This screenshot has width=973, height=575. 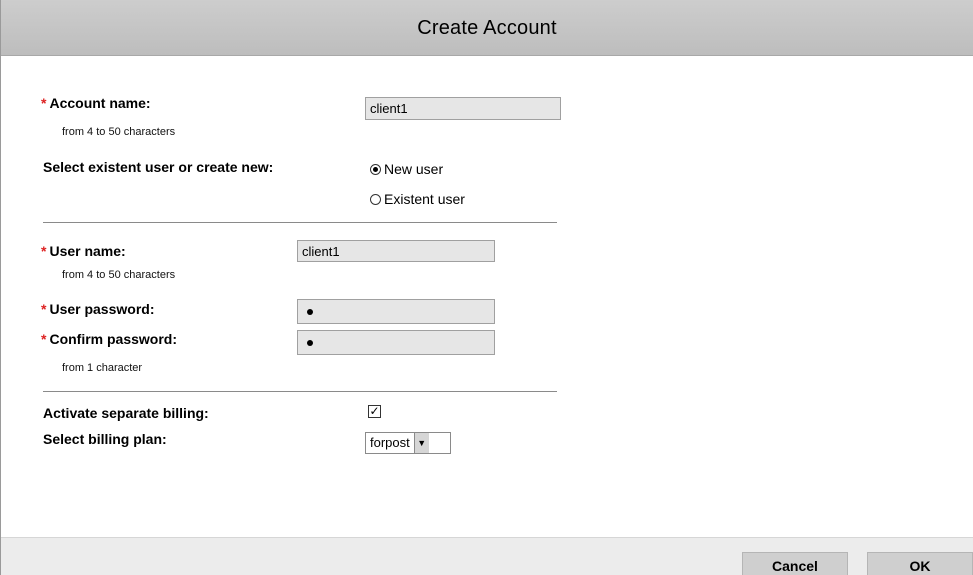 I want to click on dropdown-arrow-icon: ▼, so click(x=421, y=443).